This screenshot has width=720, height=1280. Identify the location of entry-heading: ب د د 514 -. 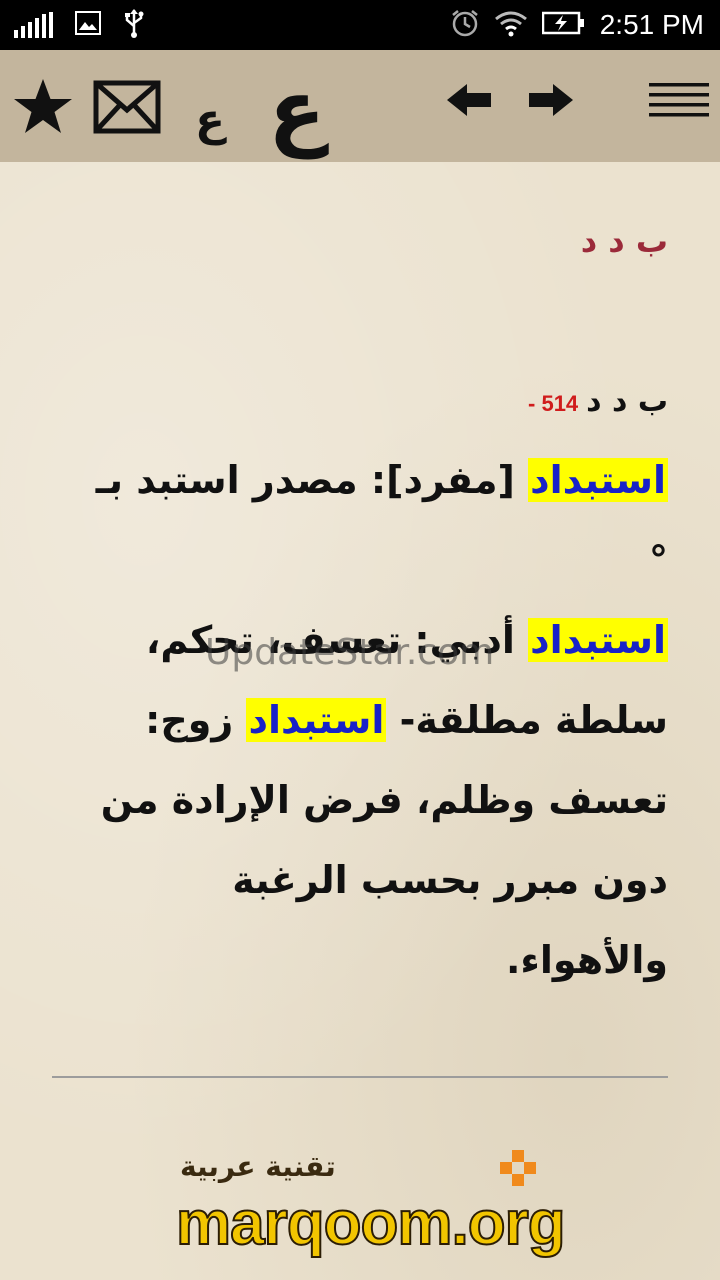
(598, 401).